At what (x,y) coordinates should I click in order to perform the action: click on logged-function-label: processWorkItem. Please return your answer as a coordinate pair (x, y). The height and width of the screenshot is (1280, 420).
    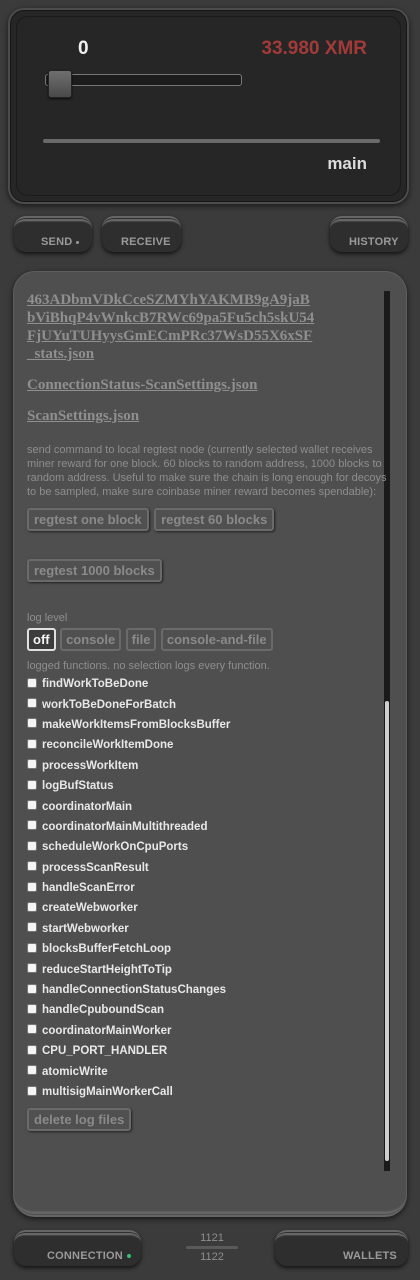
    Looking at the image, I should click on (90, 765).